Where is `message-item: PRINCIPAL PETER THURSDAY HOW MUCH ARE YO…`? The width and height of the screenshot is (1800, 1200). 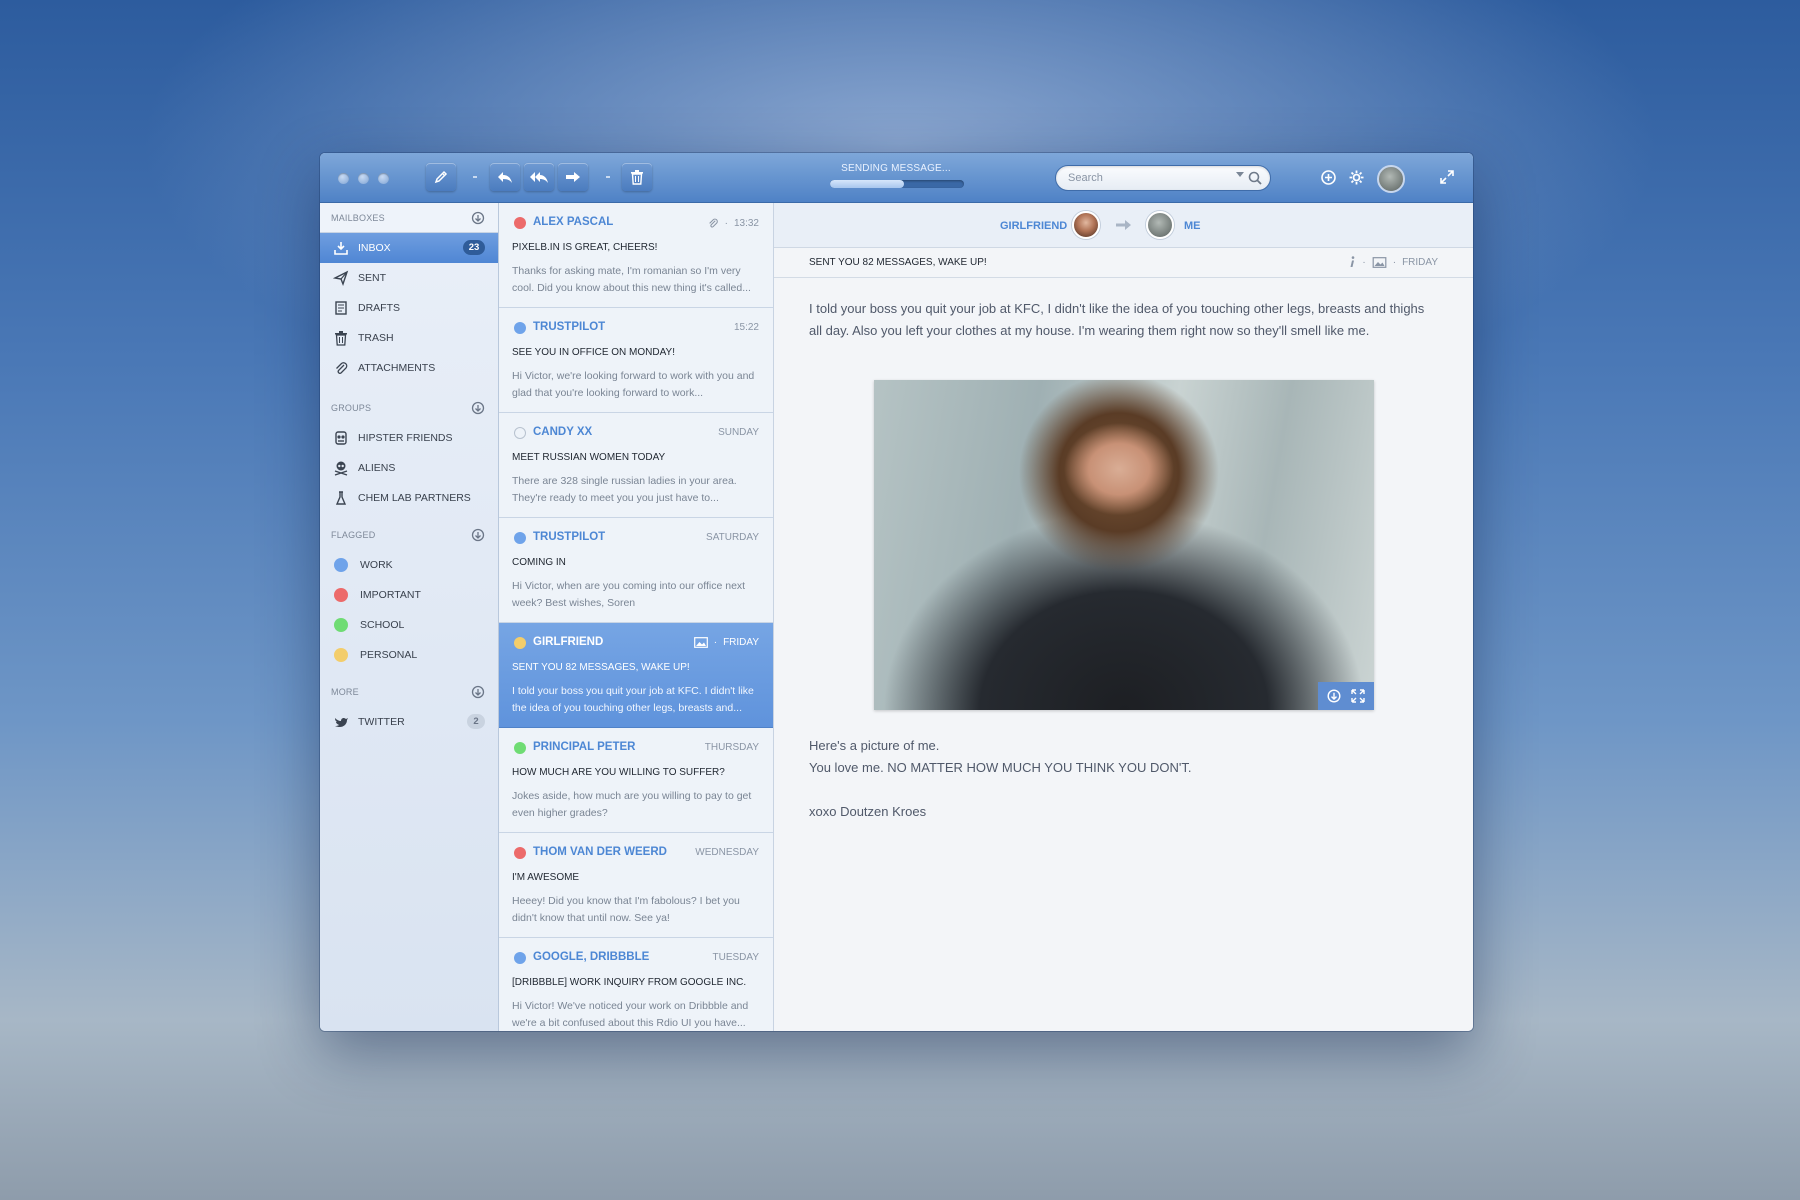
message-item: PRINCIPAL PETER THURSDAY HOW MUCH ARE YO… is located at coordinates (636, 780).